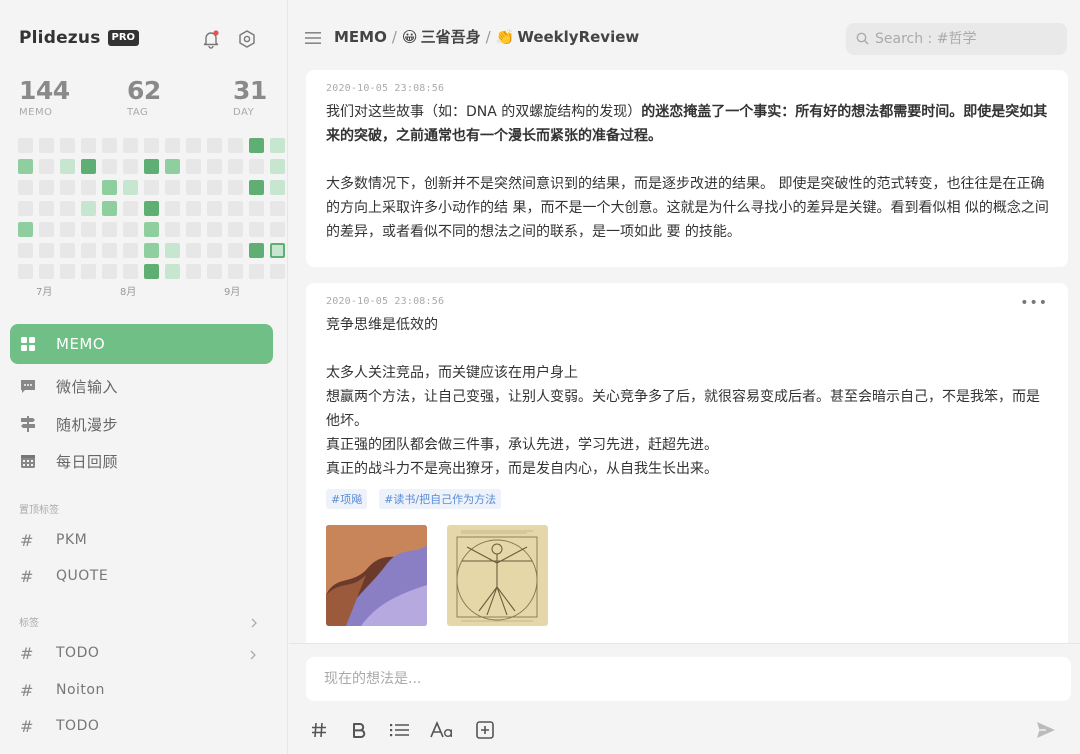 This screenshot has height=754, width=1080. I want to click on nav-item-memo: MEMO, so click(141, 344).